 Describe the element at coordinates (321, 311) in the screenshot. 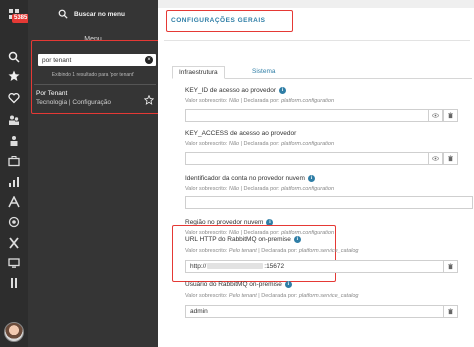

I see `rabbitmq-user-input: admin` at that location.